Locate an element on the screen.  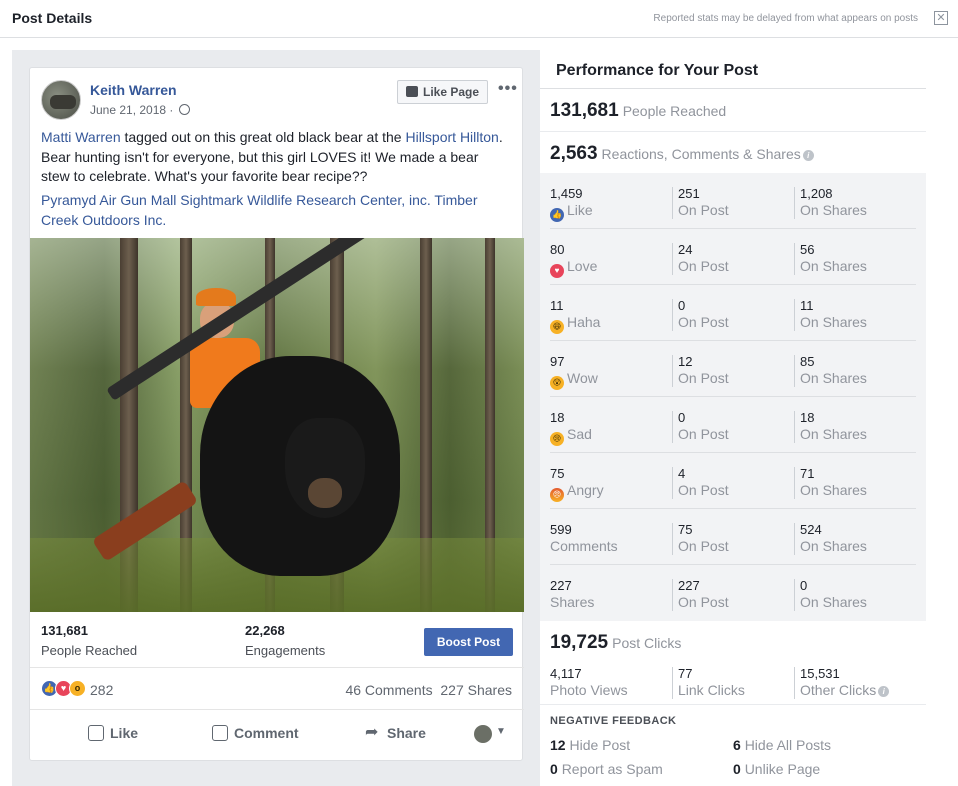
breakdown-row: 80 ♥ Love 24 On Post 56 On Shares is located at coordinates (733, 257).